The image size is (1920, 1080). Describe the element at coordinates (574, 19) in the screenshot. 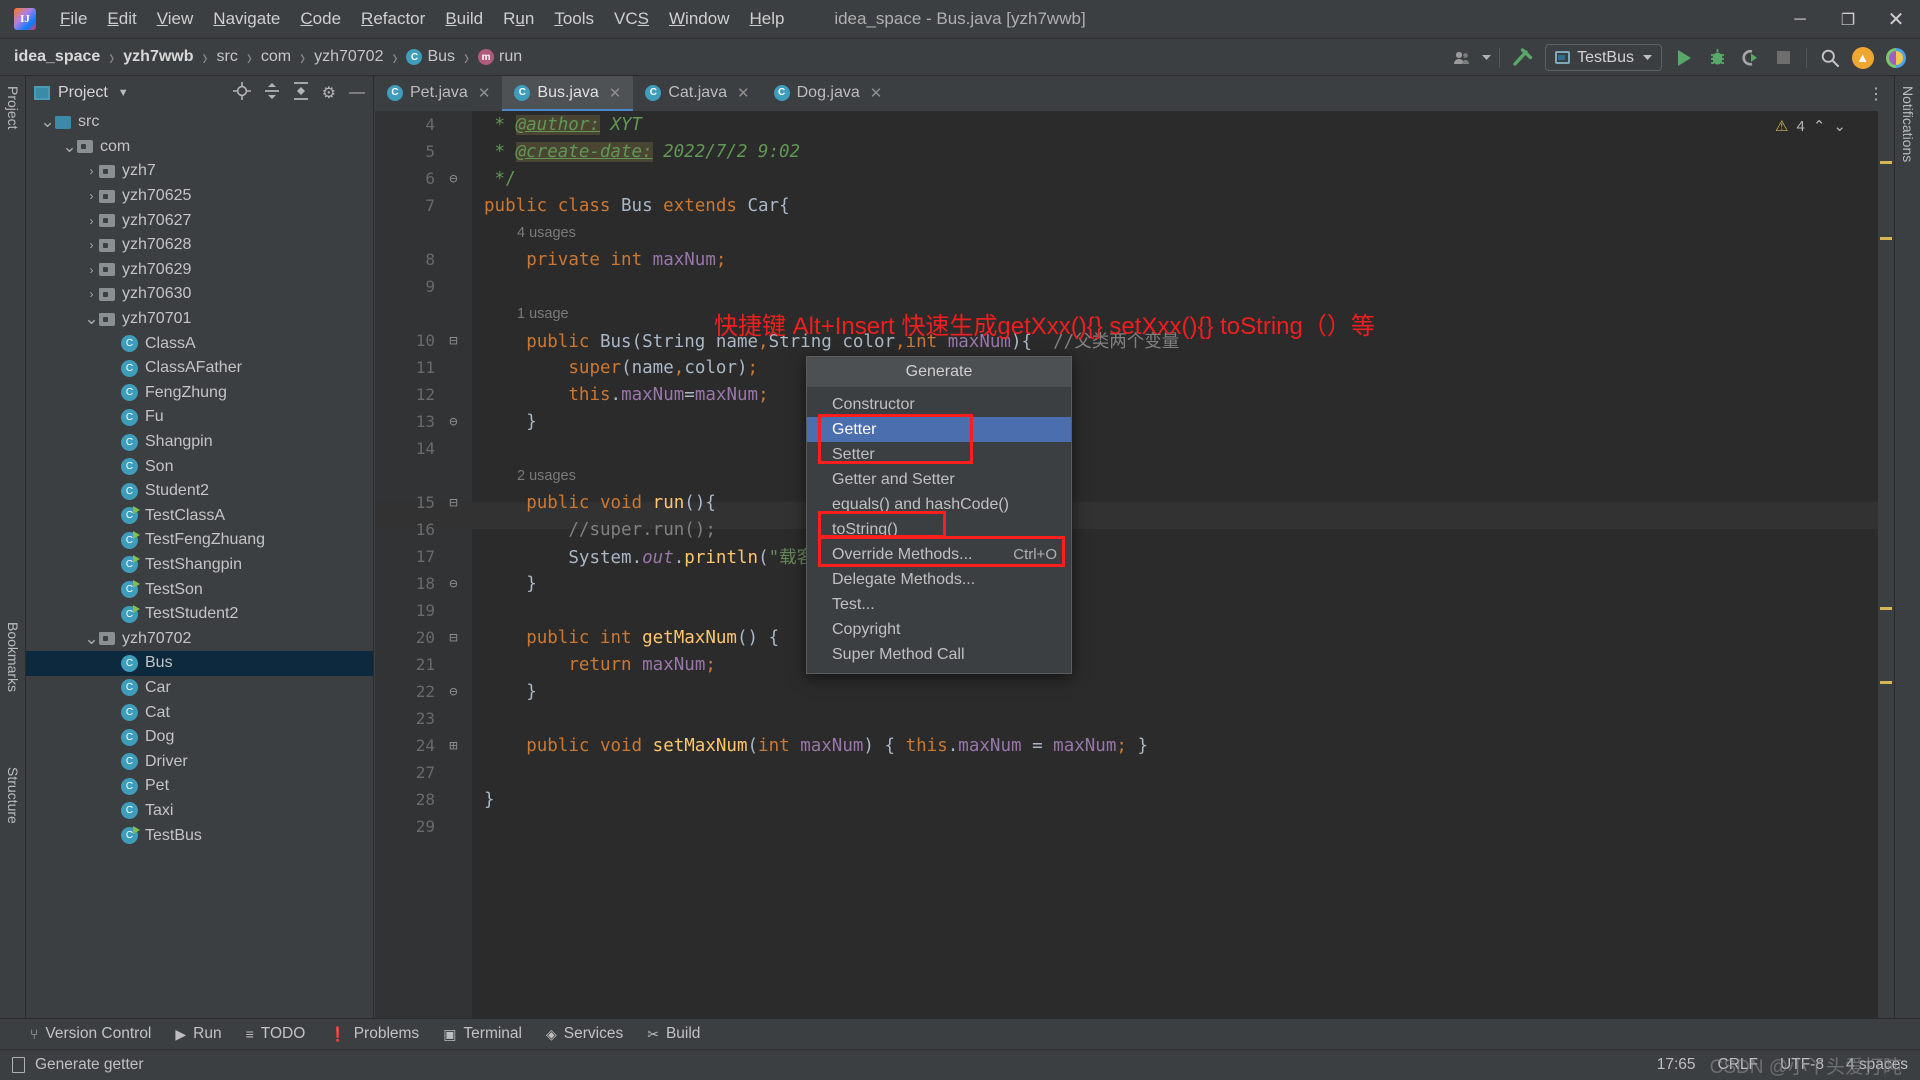

I see `menu-tools: Tools` at that location.